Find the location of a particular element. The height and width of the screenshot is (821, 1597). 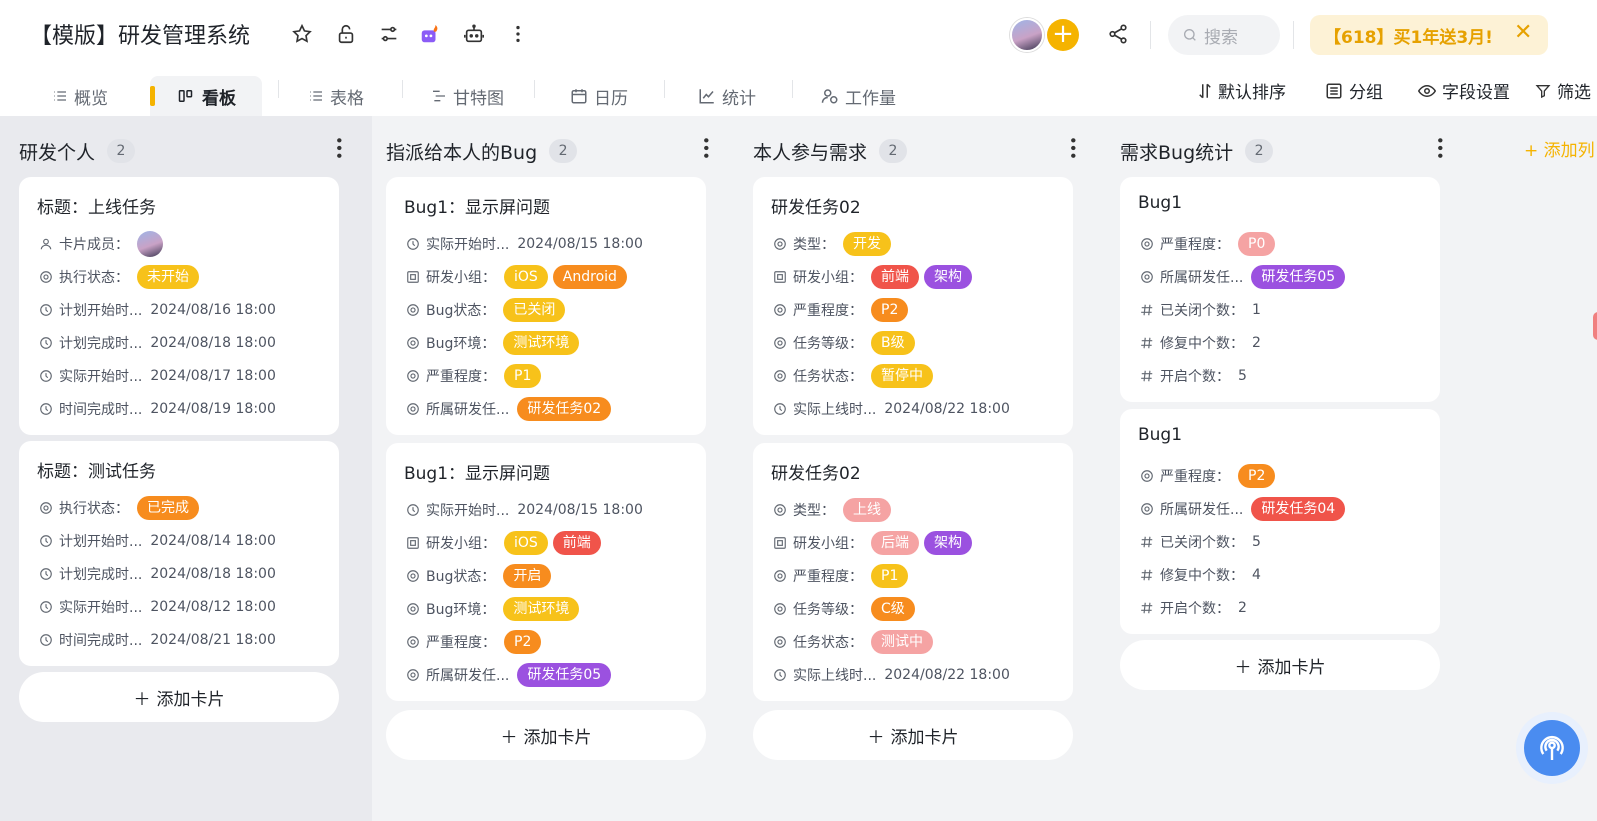

lock-icon is located at coordinates (346, 34).